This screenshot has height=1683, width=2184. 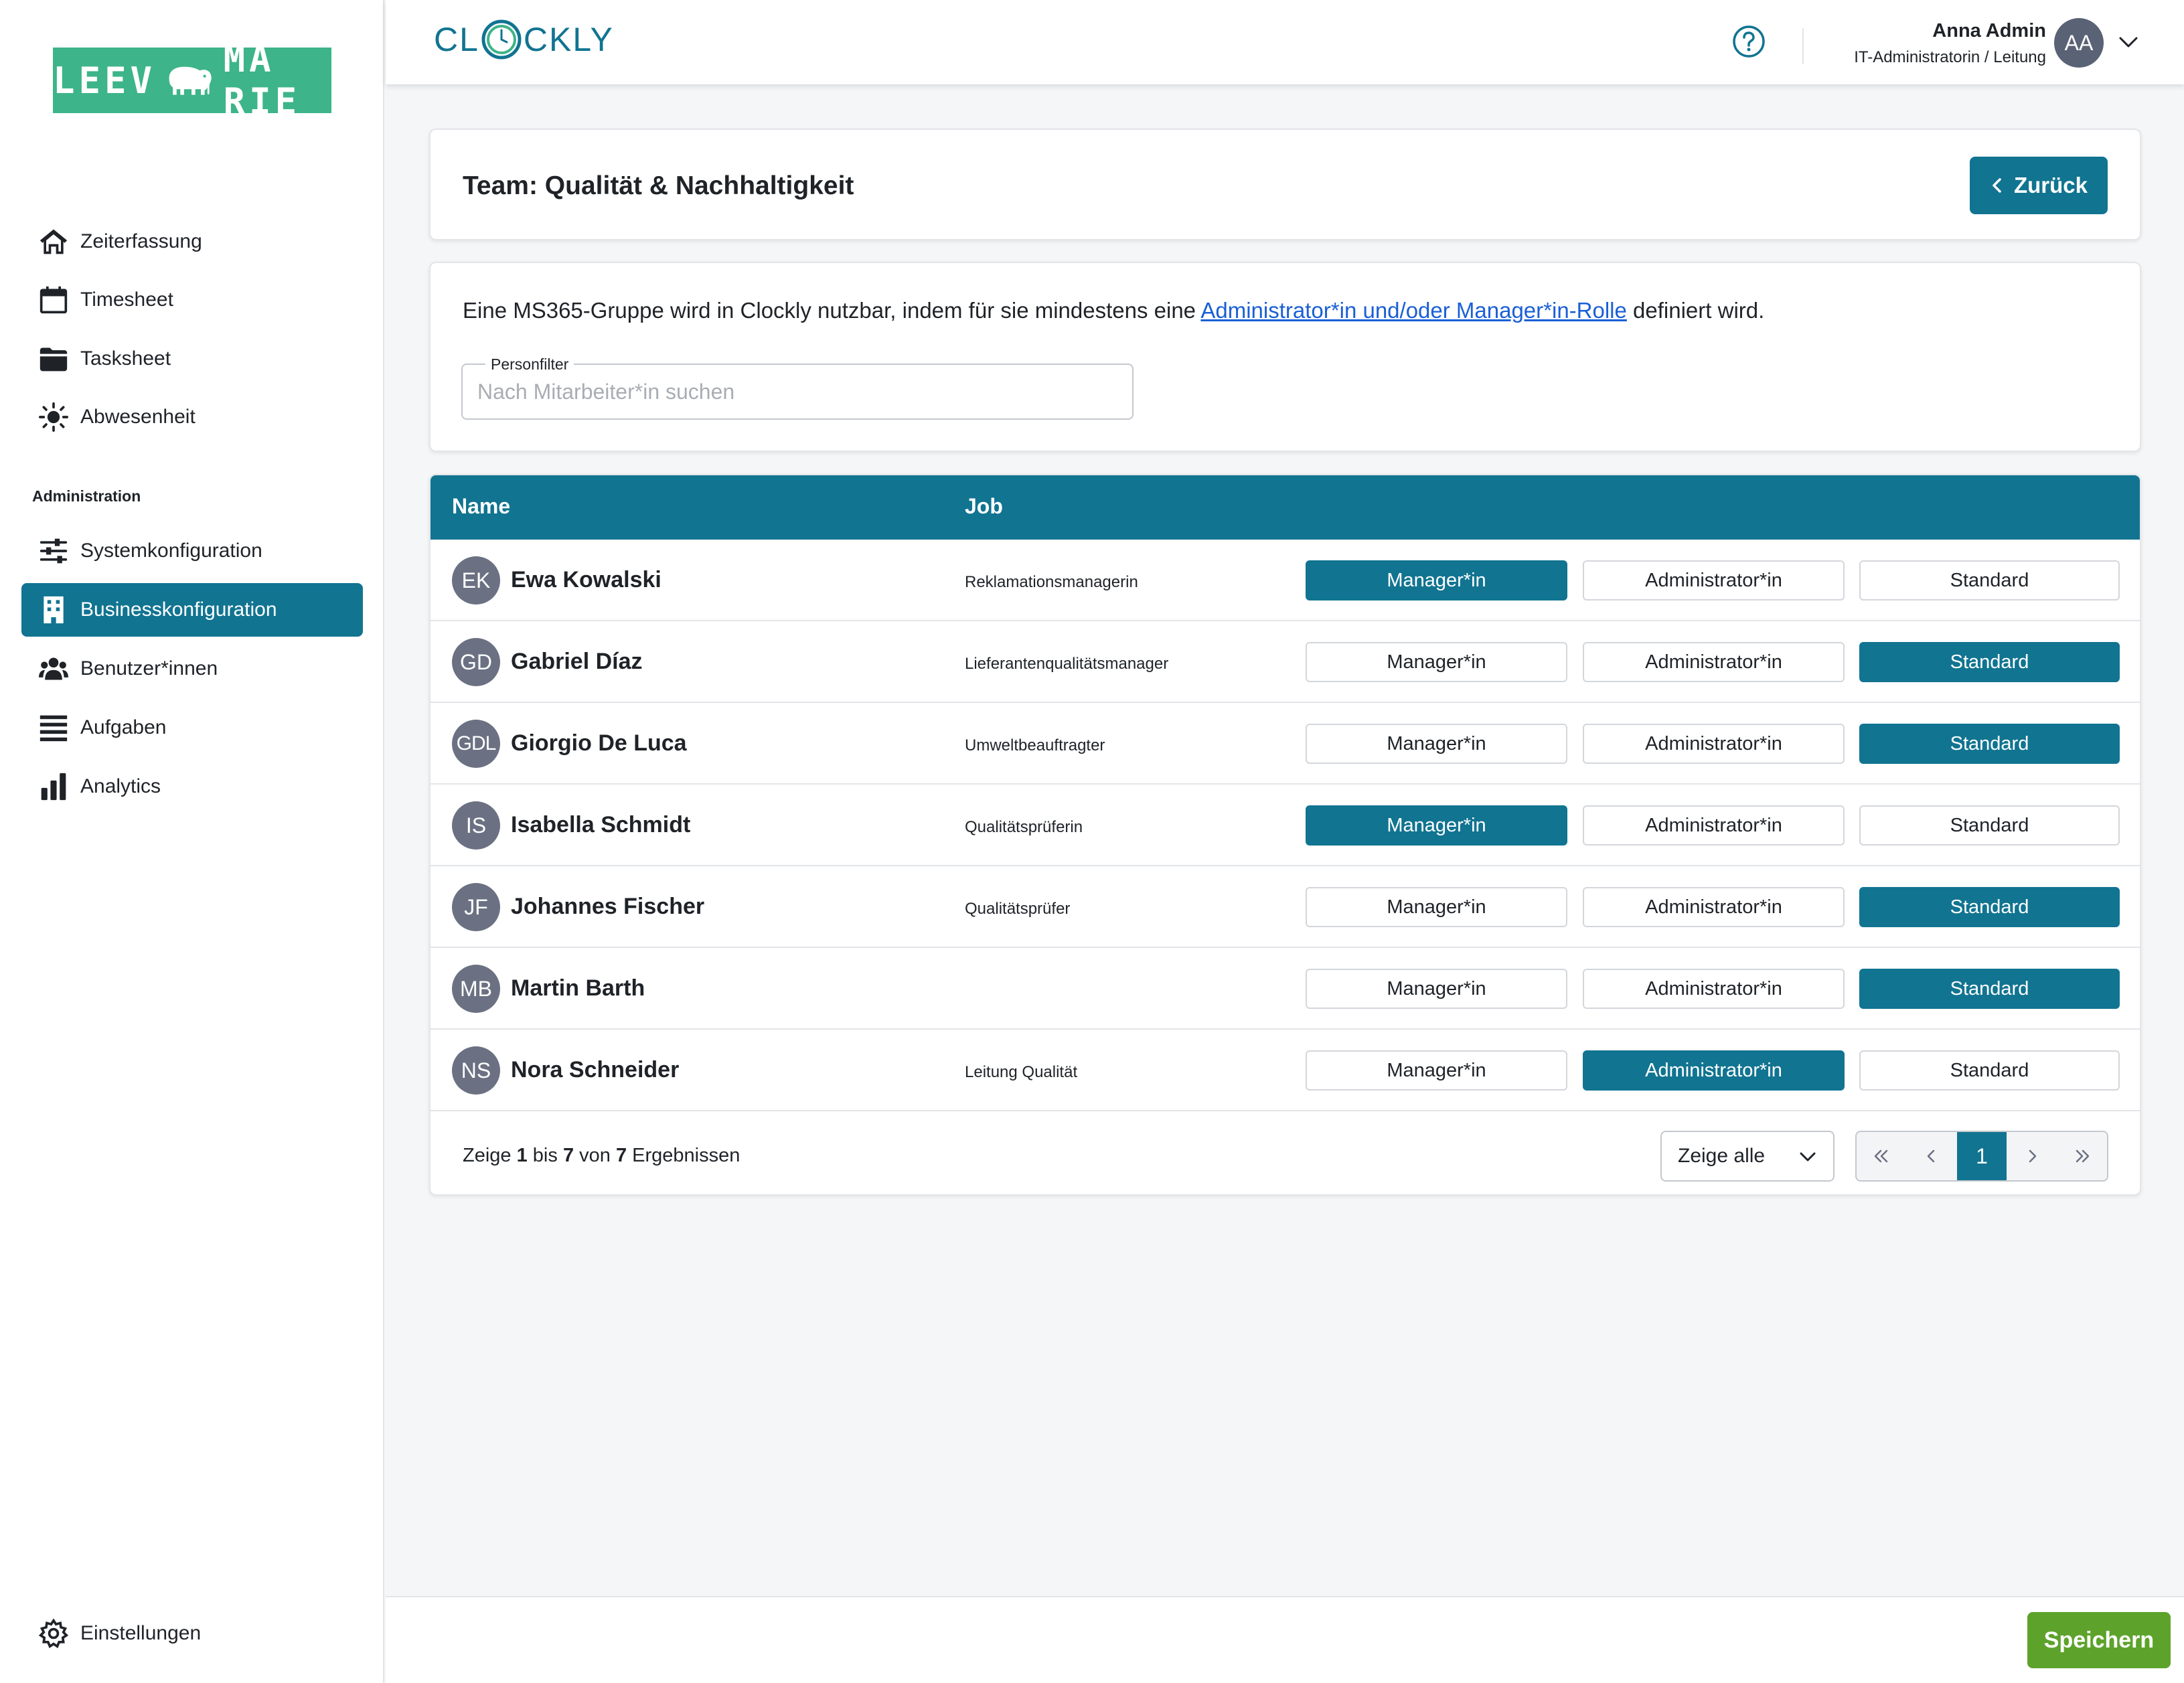 What do you see at coordinates (1748, 41) in the screenshot?
I see `help-icon` at bounding box center [1748, 41].